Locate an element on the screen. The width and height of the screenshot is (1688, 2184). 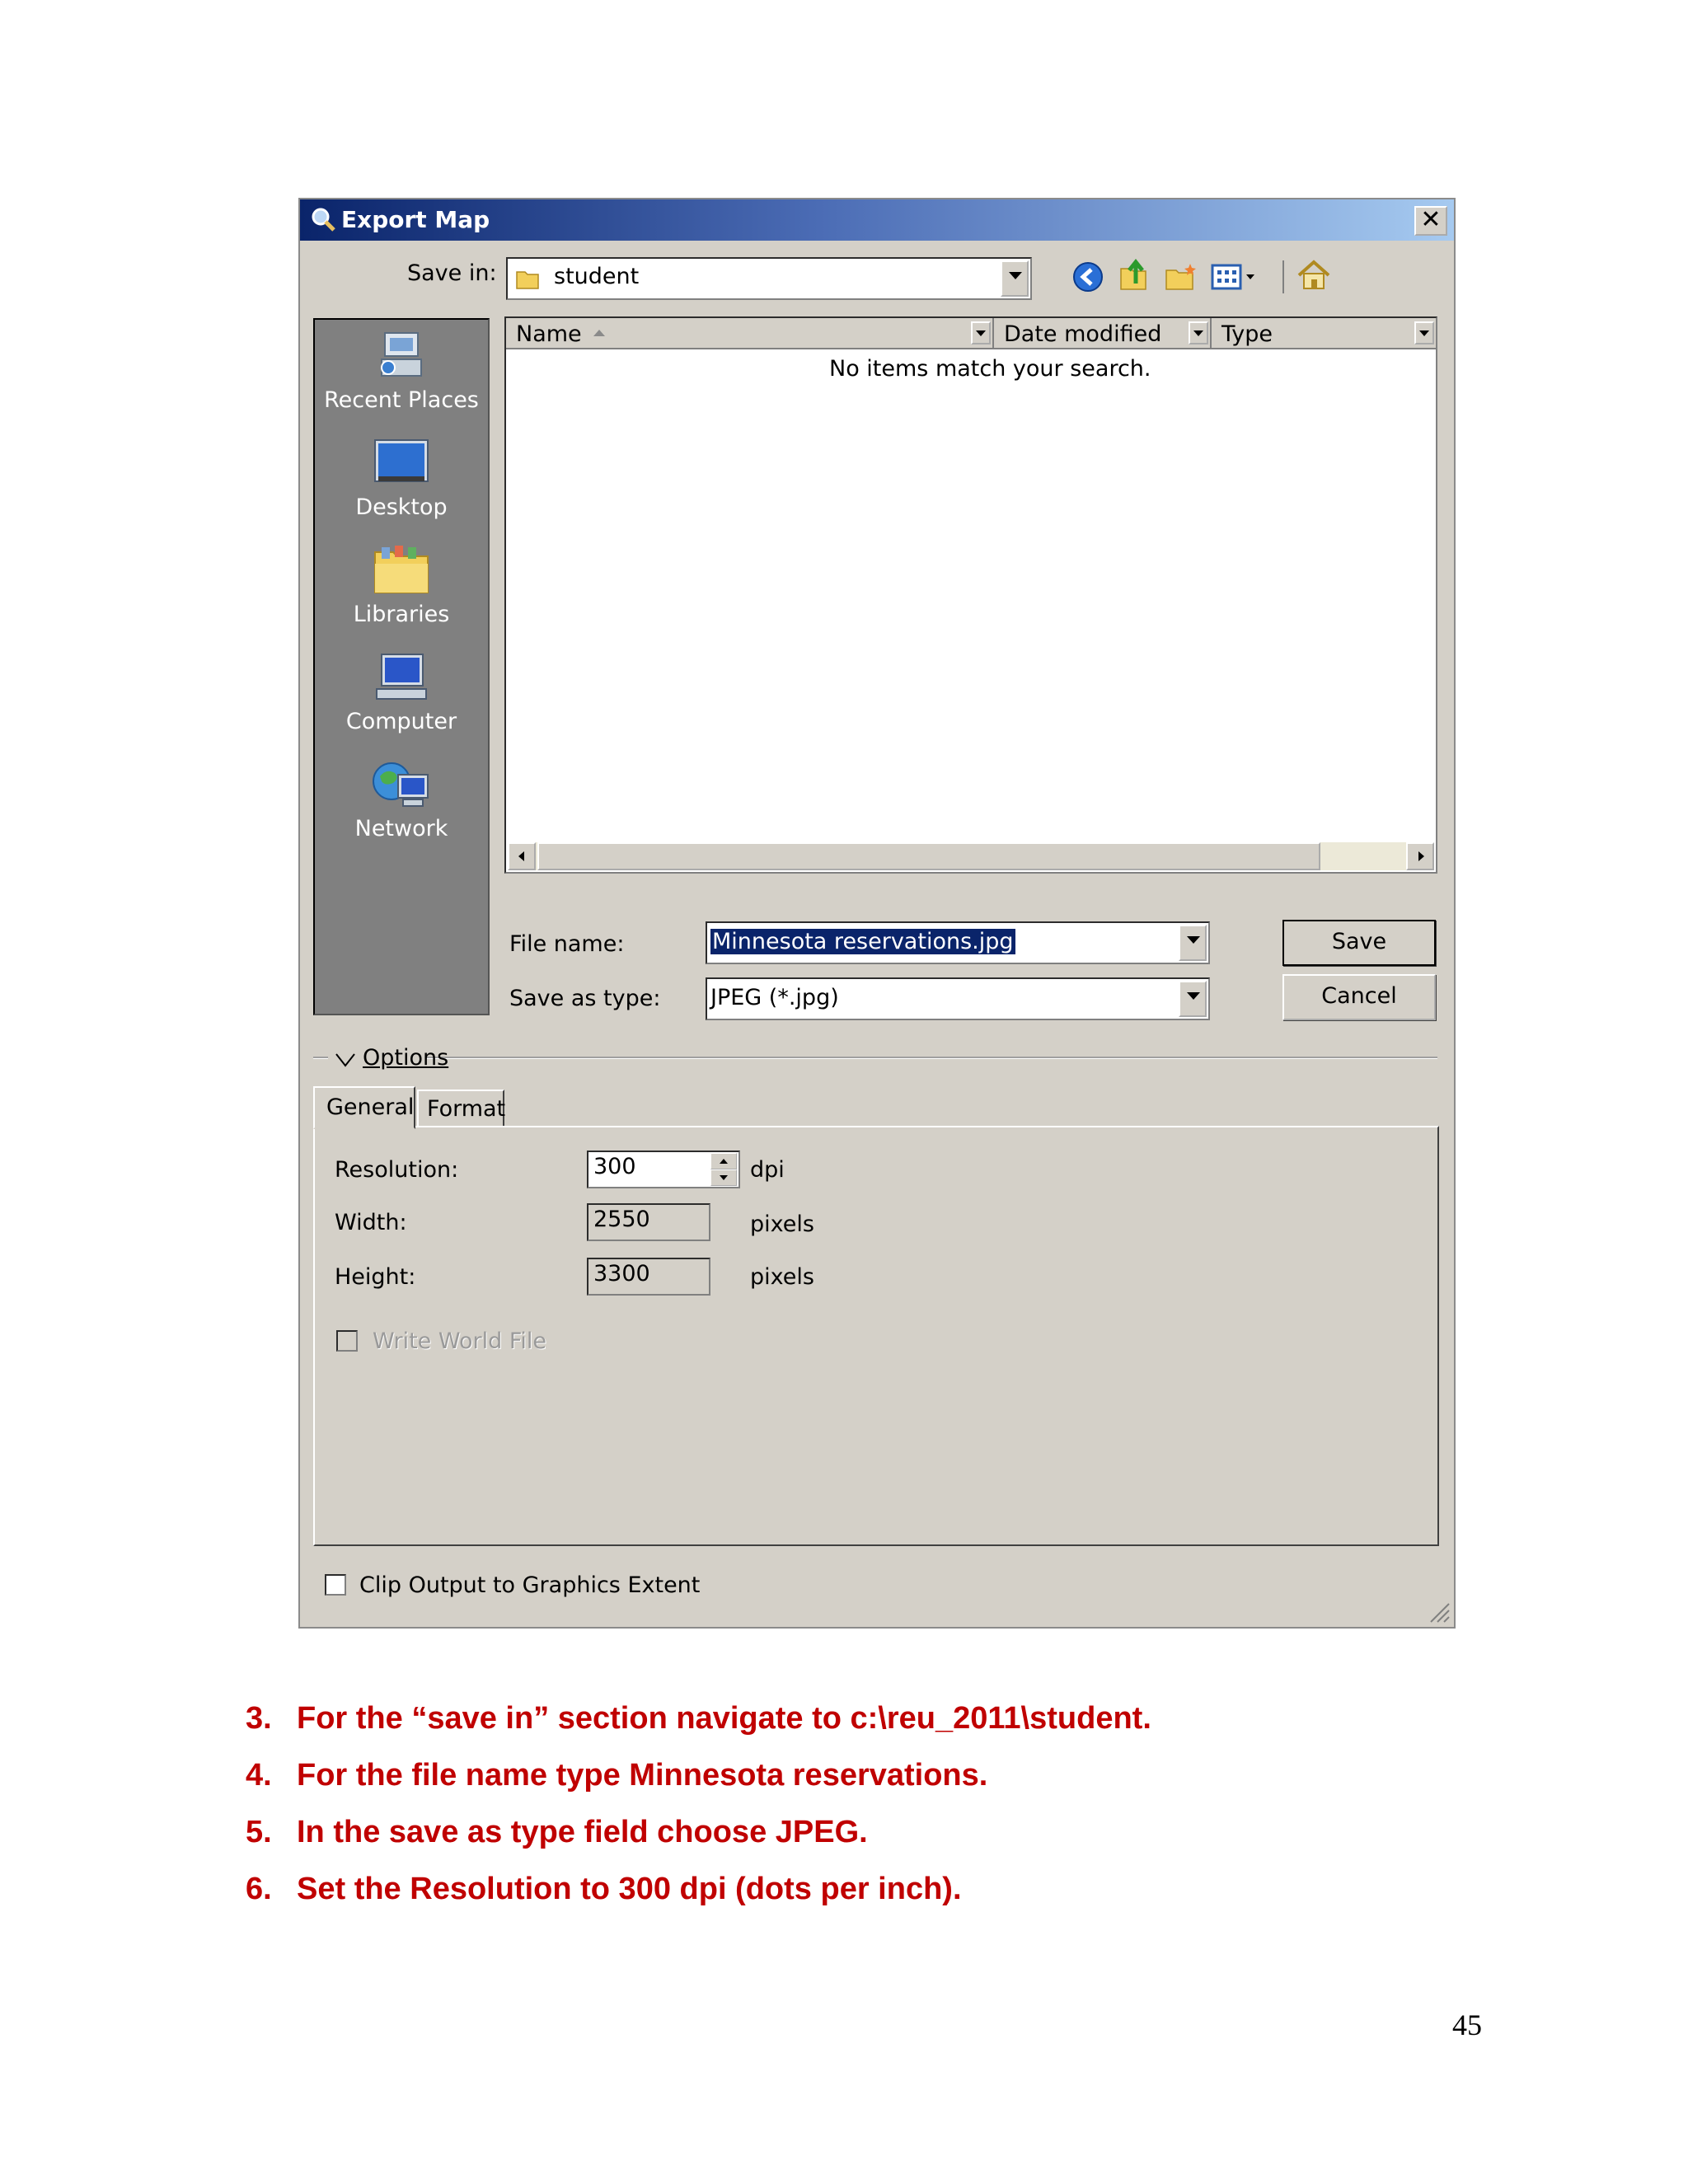
spin-buttons is located at coordinates (723, 1169).